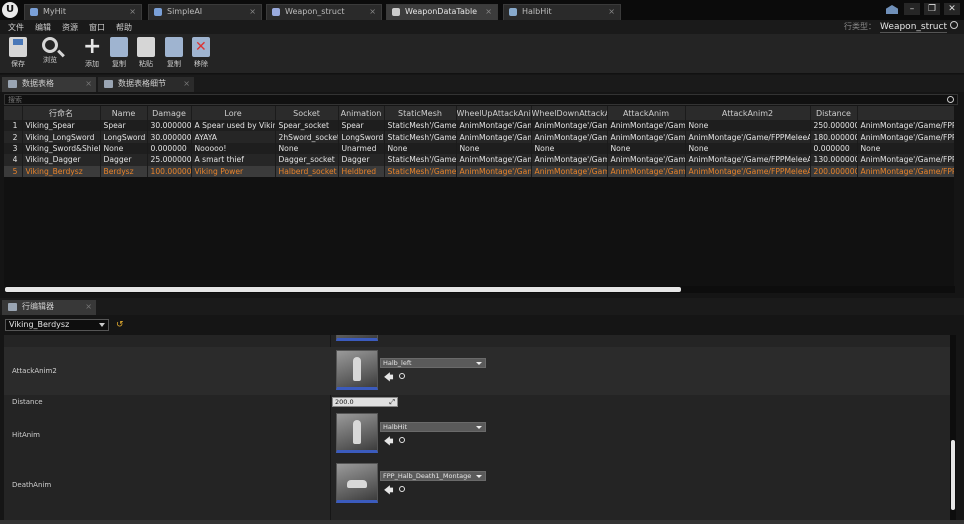 Image resolution: width=964 pixels, height=524 pixels. What do you see at coordinates (420, 113) in the screenshot?
I see `column-header-staticmesh: StaticMesh` at bounding box center [420, 113].